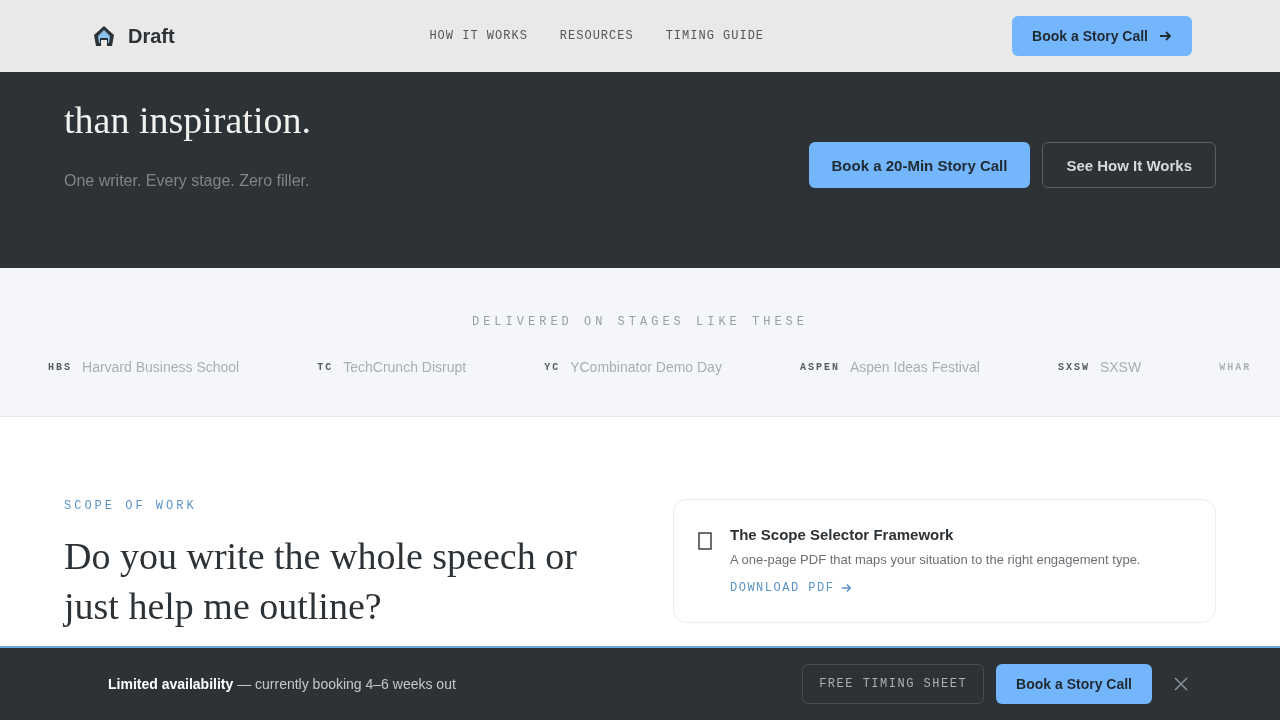 The image size is (1280, 720). I want to click on availability-text: Limited availability — currently booking 4–6 weeks out, so click(282, 684).